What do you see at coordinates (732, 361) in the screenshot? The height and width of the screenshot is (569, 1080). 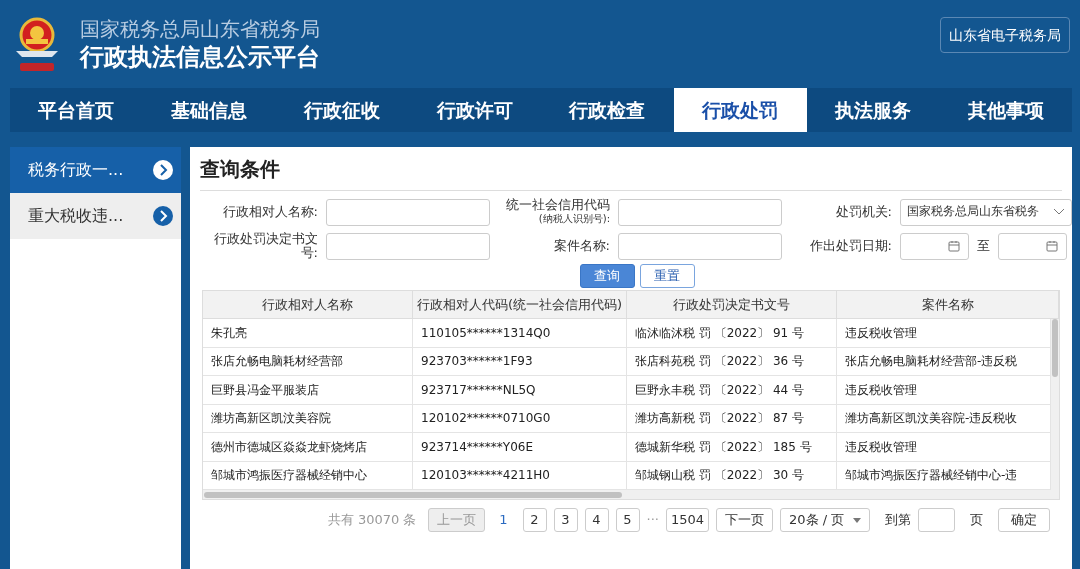 I see `table-cell: 张店科苑税 罚 〔2022〕 36 号` at bounding box center [732, 361].